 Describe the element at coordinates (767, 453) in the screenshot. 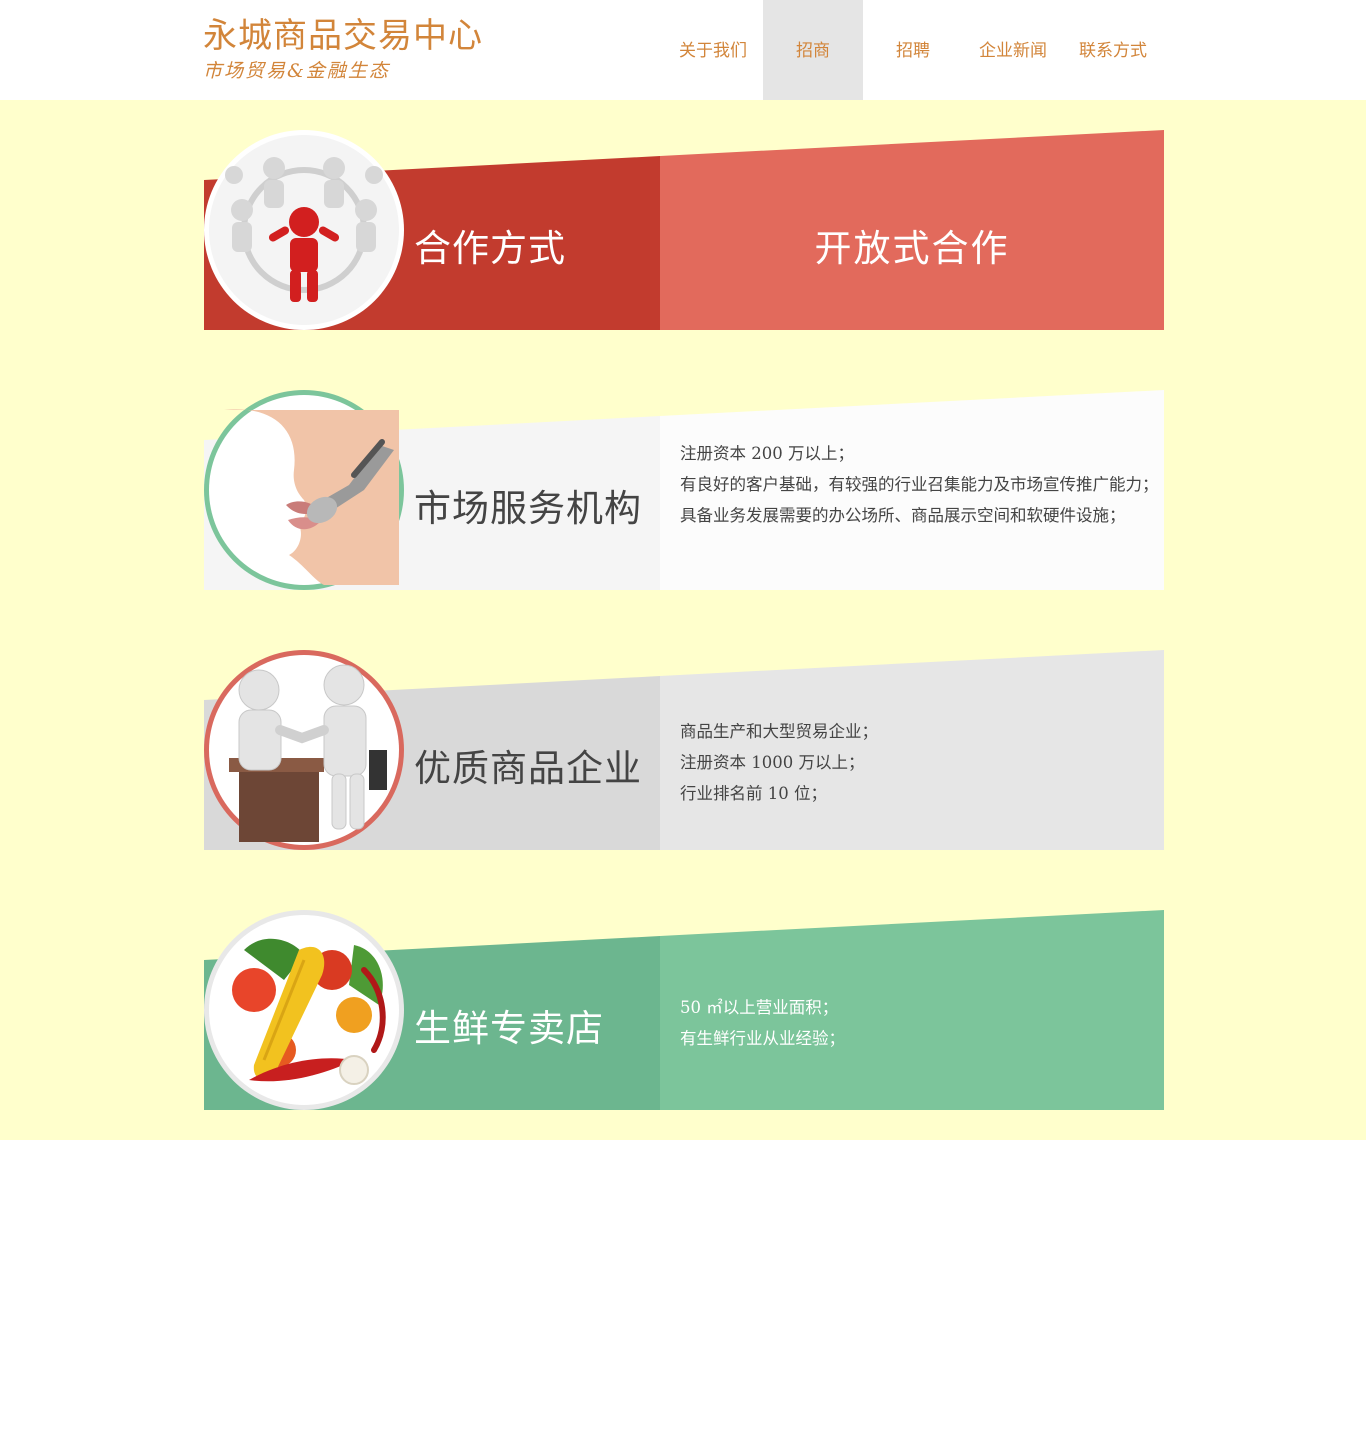

I see `requirement-line: 注册资本 200 万以上；` at that location.